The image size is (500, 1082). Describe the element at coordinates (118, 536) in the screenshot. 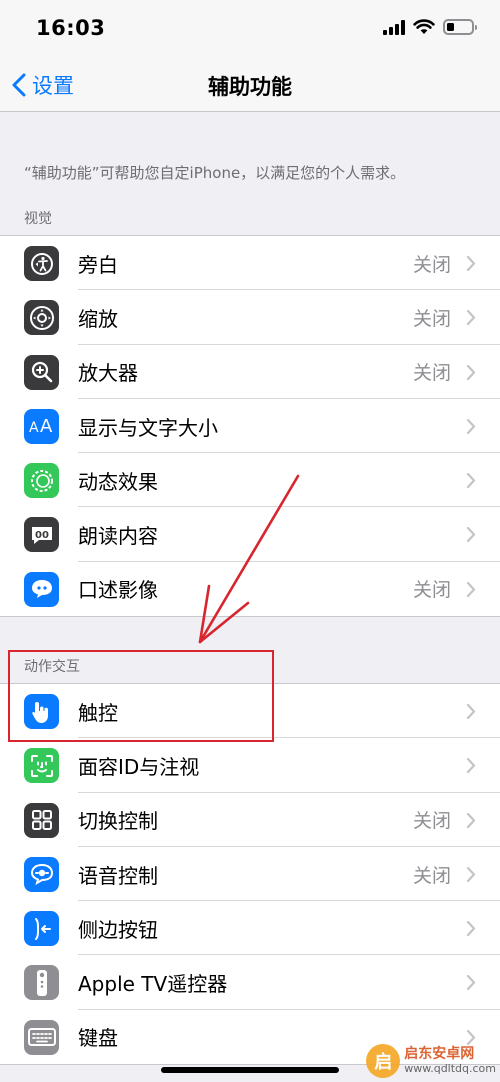

I see `row-label: 朗读内容` at that location.